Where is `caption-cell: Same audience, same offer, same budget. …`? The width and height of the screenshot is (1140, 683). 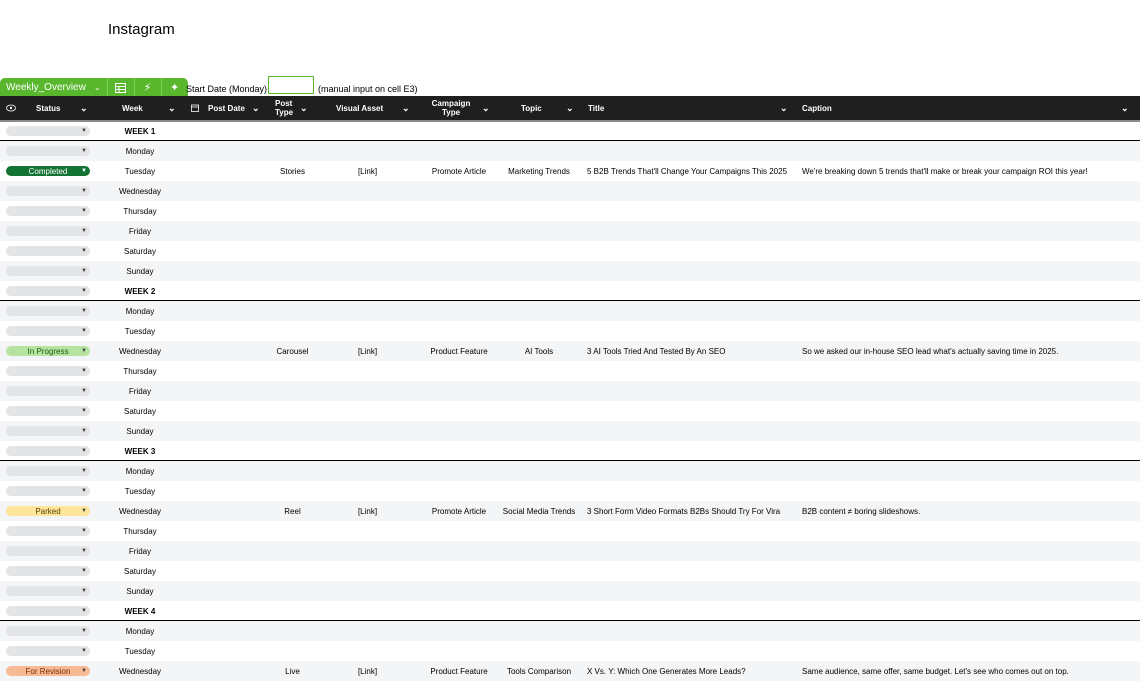
caption-cell: Same audience, same offer, same budget. … is located at coordinates (935, 671).